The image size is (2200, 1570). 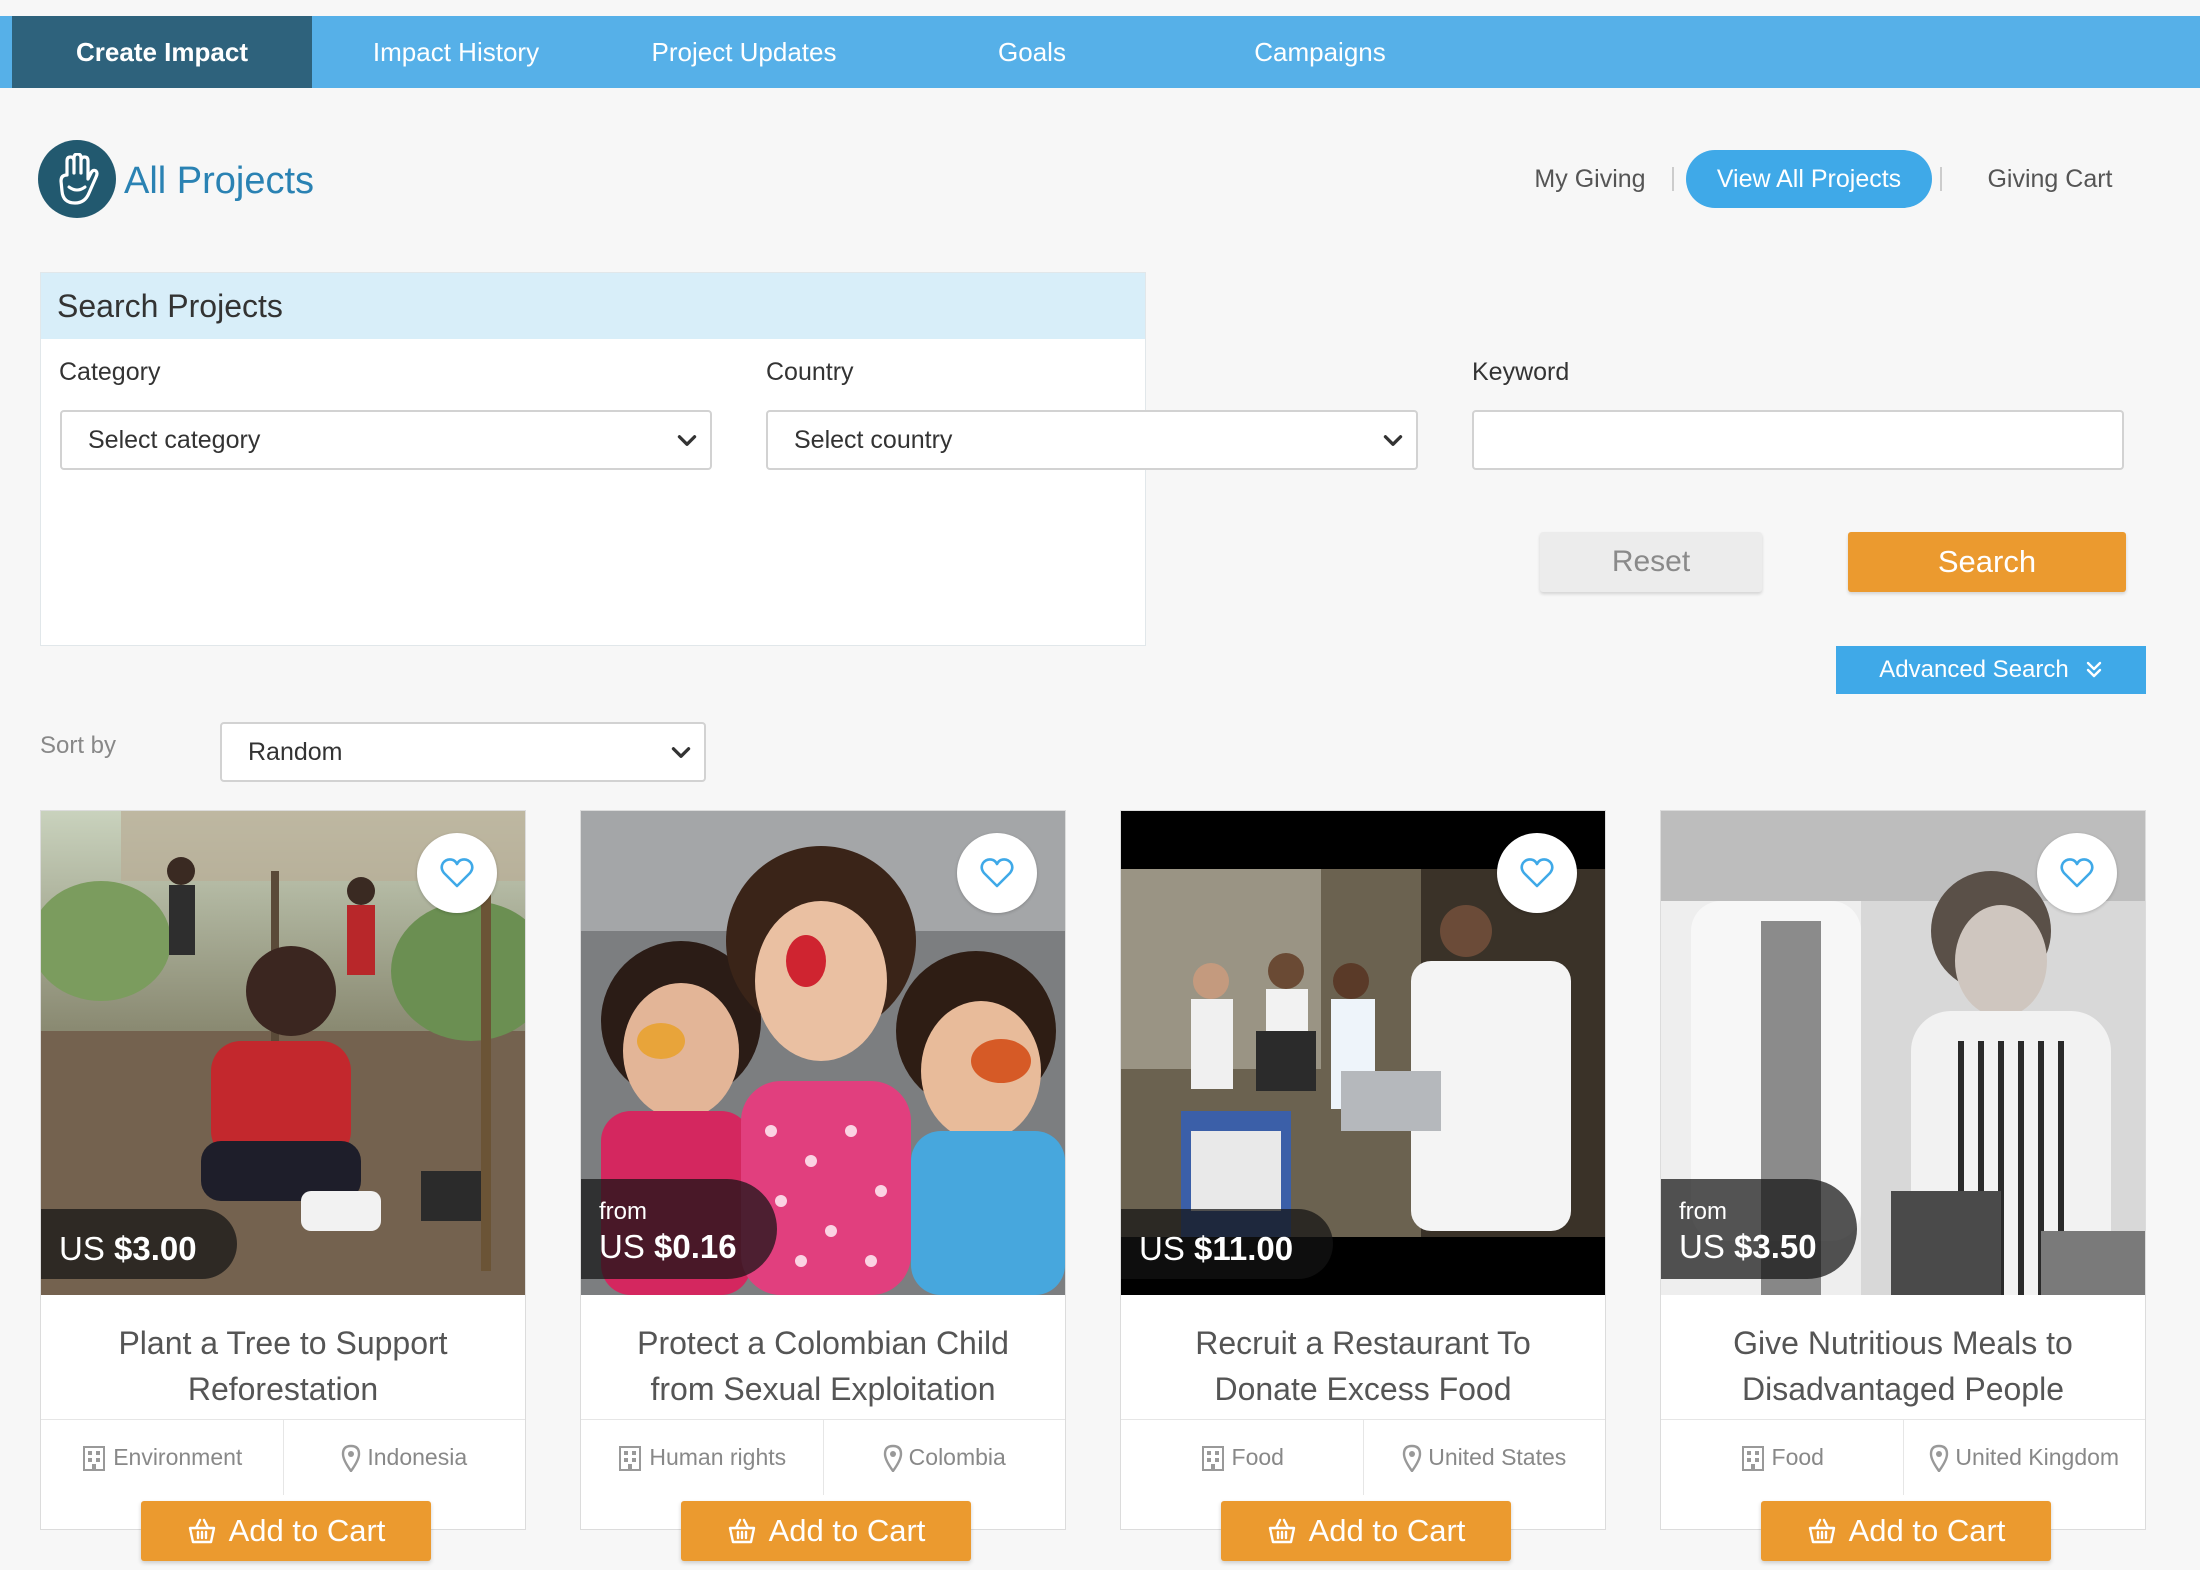 I want to click on project-category-label: Human rights, so click(x=718, y=1457).